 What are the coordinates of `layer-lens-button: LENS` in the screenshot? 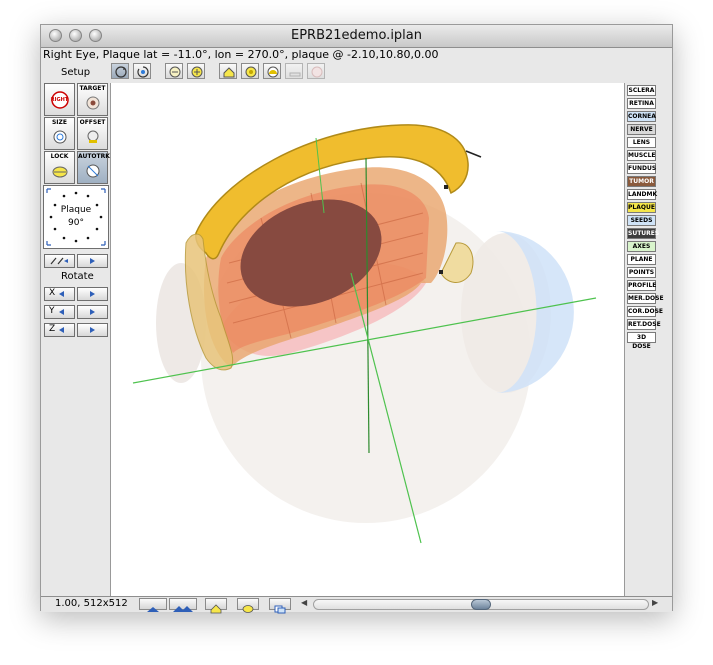 It's located at (641, 142).